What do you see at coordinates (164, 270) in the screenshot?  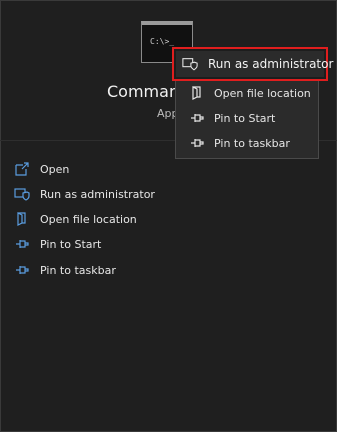 I see `action-pin-to-taskbar: Pin to taskbar` at bounding box center [164, 270].